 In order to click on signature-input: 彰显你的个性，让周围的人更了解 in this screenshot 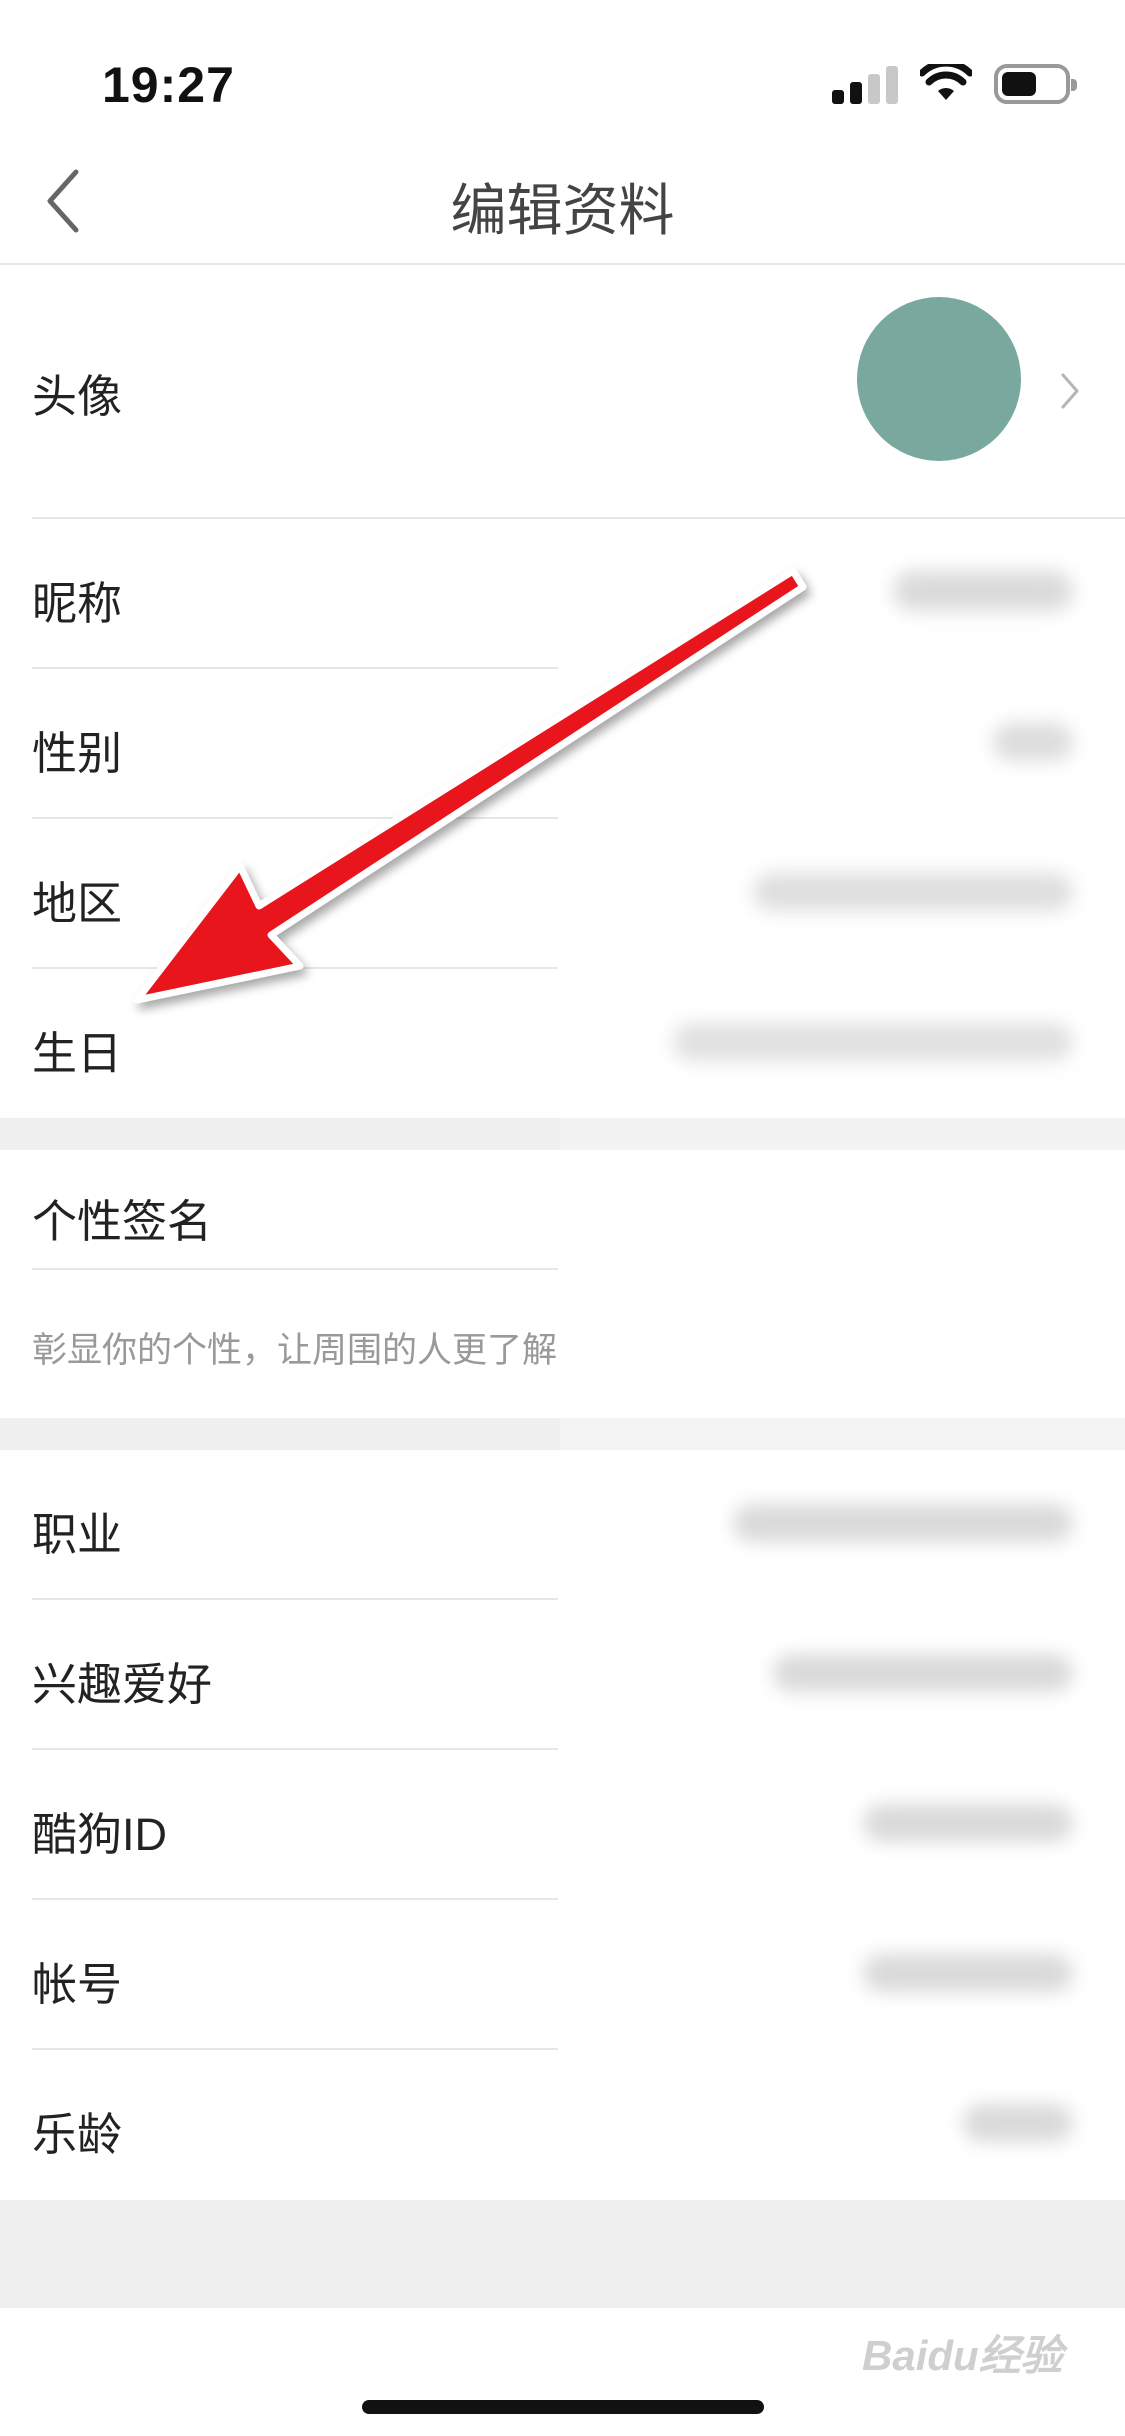, I will do `click(294, 1347)`.